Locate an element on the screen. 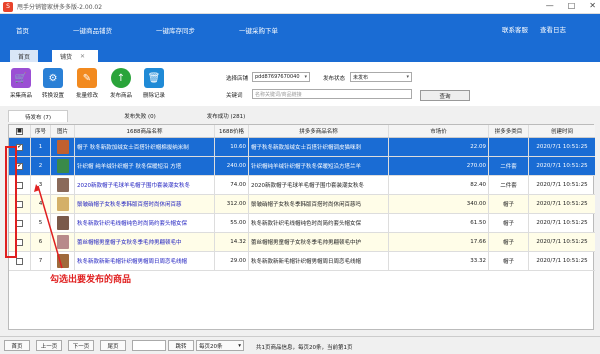 This screenshot has height=354, width=600. row-1688-price: 74.00 is located at coordinates (232, 185).